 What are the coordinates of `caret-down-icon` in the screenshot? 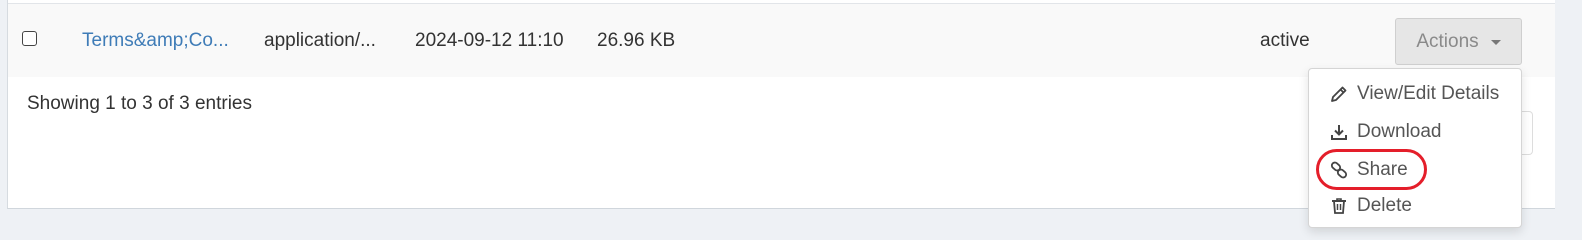 It's located at (1495, 42).